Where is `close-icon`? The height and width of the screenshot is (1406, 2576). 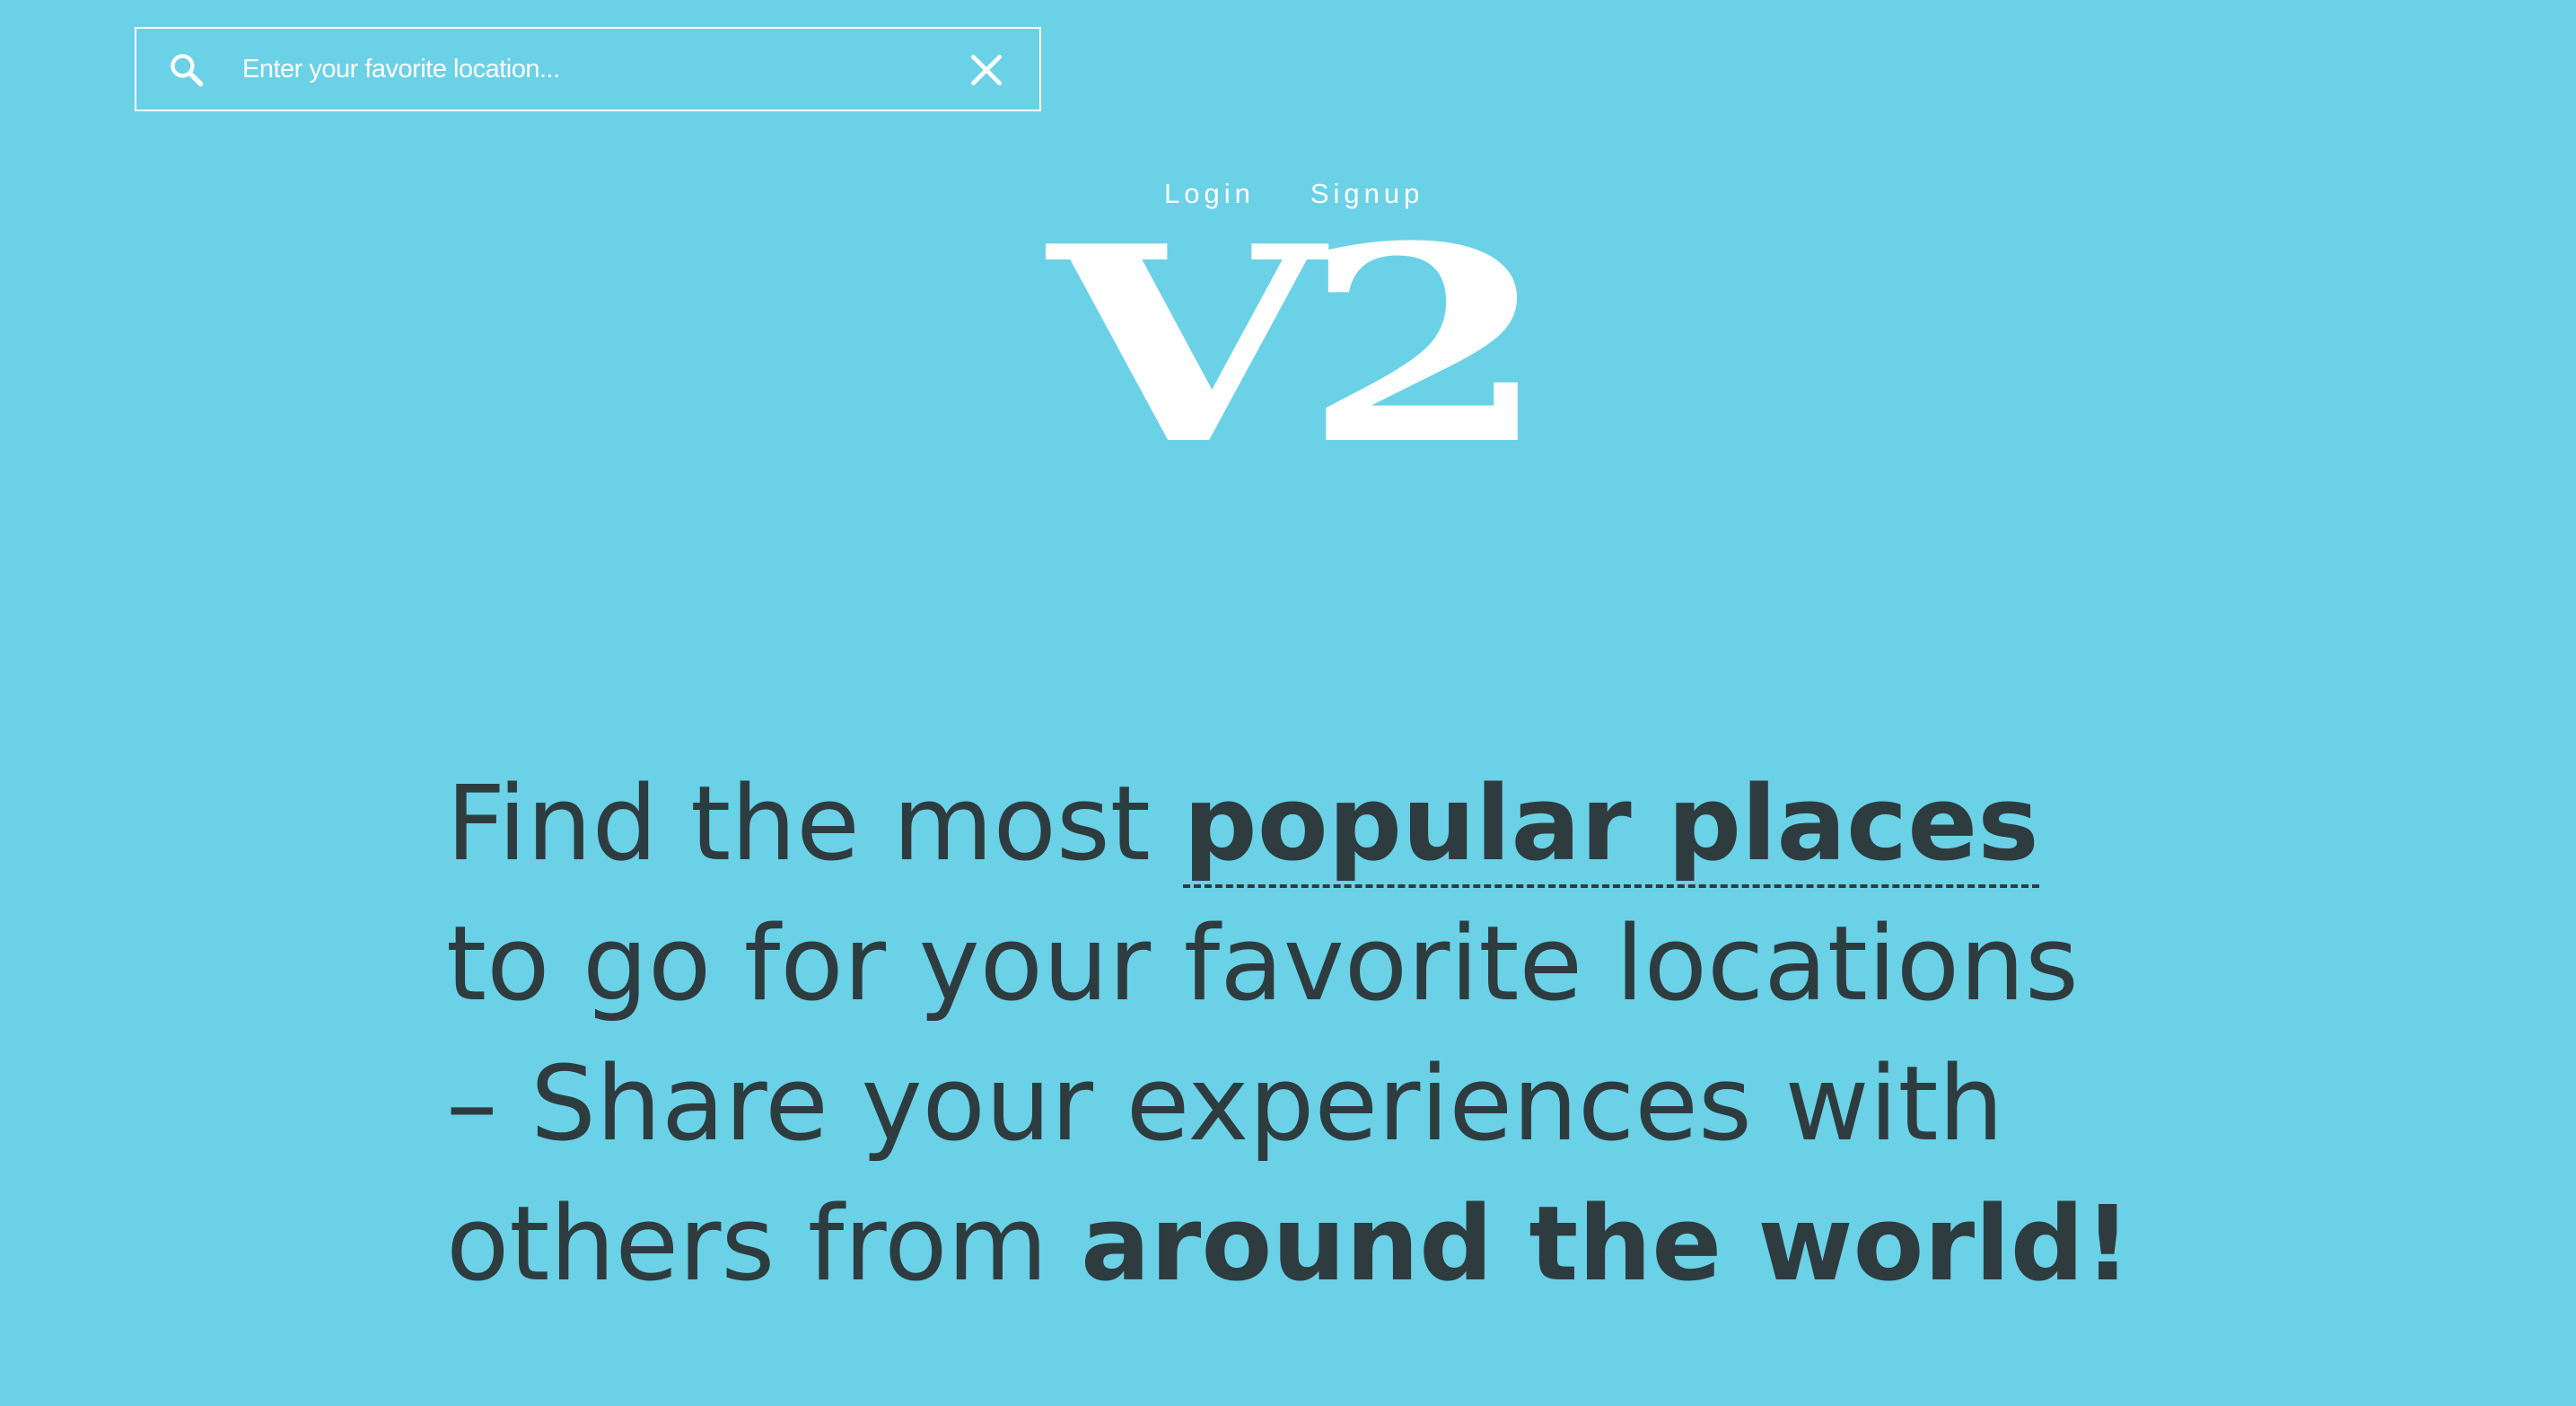
close-icon is located at coordinates (986, 70).